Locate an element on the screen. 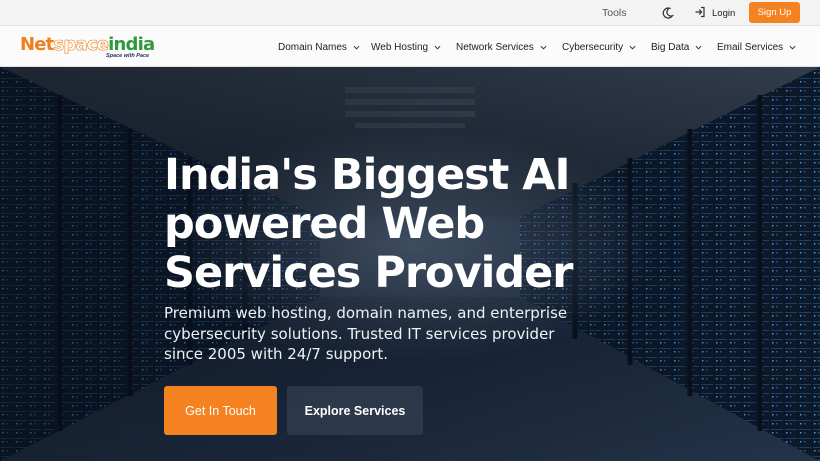 This screenshot has width=820, height=461. moon-icon is located at coordinates (667, 13).